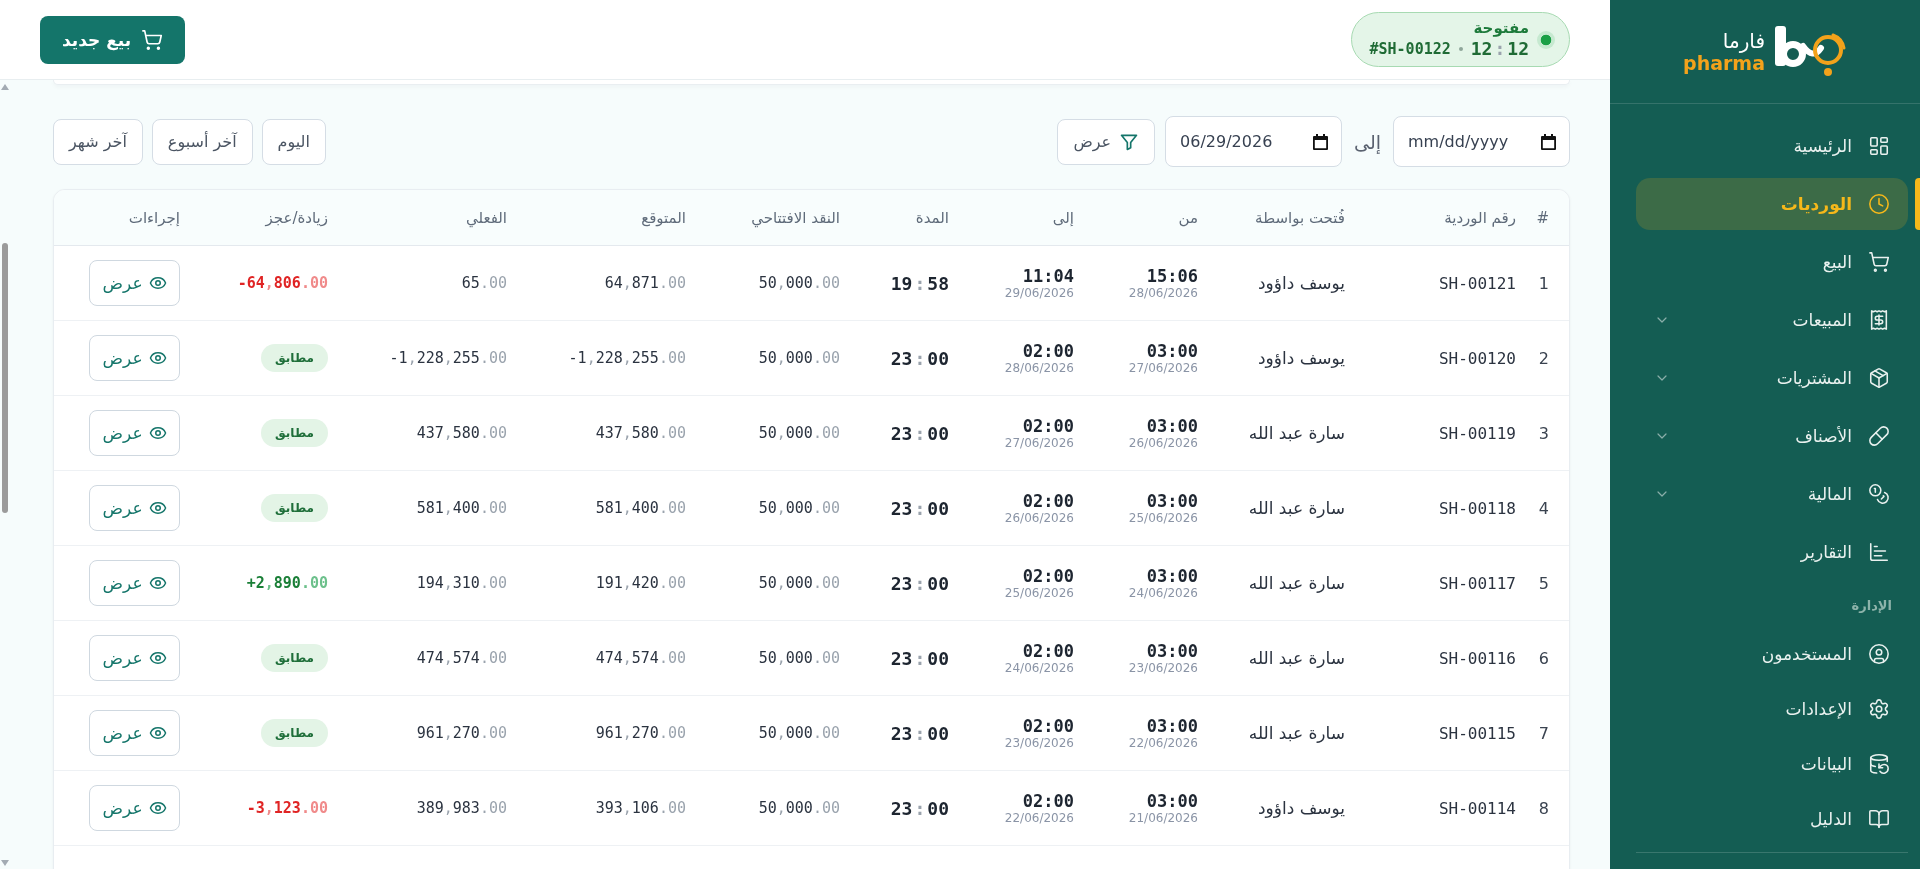 Image resolution: width=1920 pixels, height=869 pixels. What do you see at coordinates (293, 141) in the screenshot?
I see `quick-range-button: اليوم` at bounding box center [293, 141].